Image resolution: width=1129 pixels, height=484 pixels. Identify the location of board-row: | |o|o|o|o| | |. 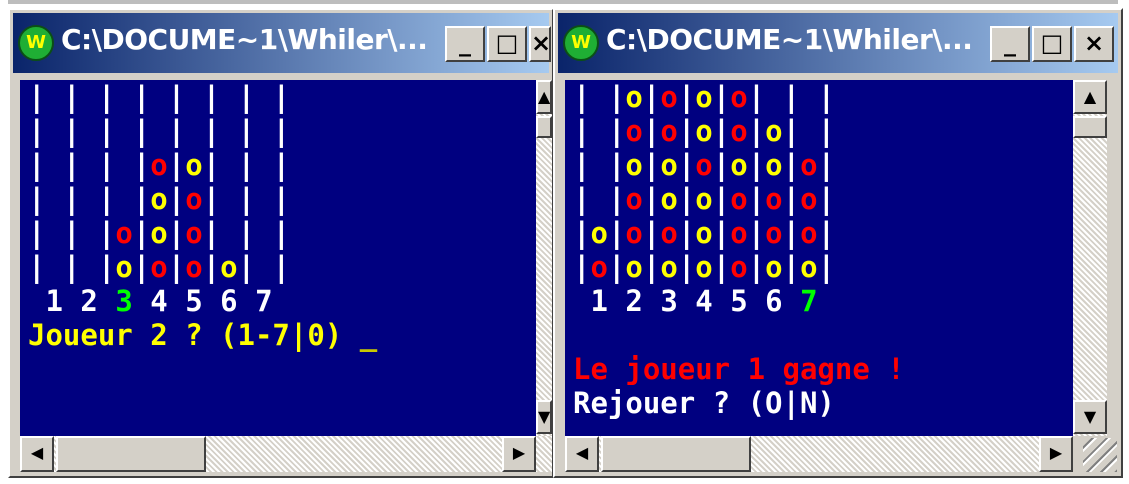
(704, 97).